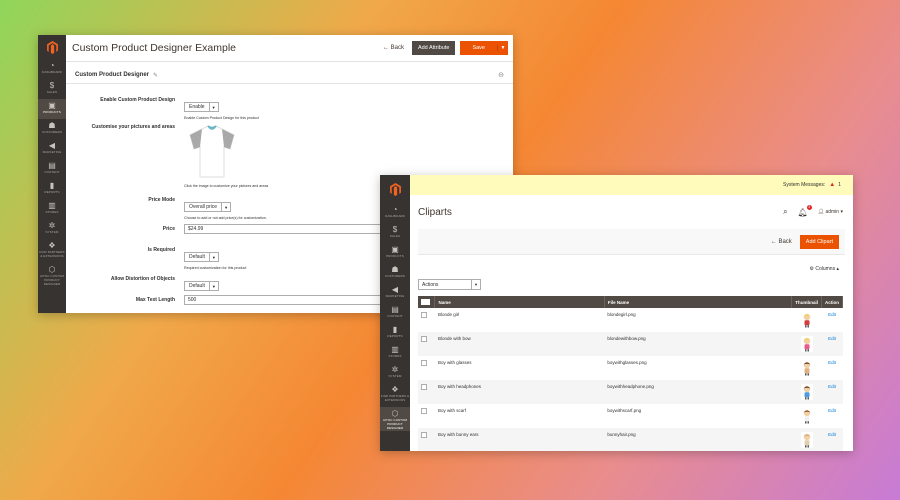 The width and height of the screenshot is (900, 500). I want to click on add-clipart-button: Add Clipart, so click(819, 241).